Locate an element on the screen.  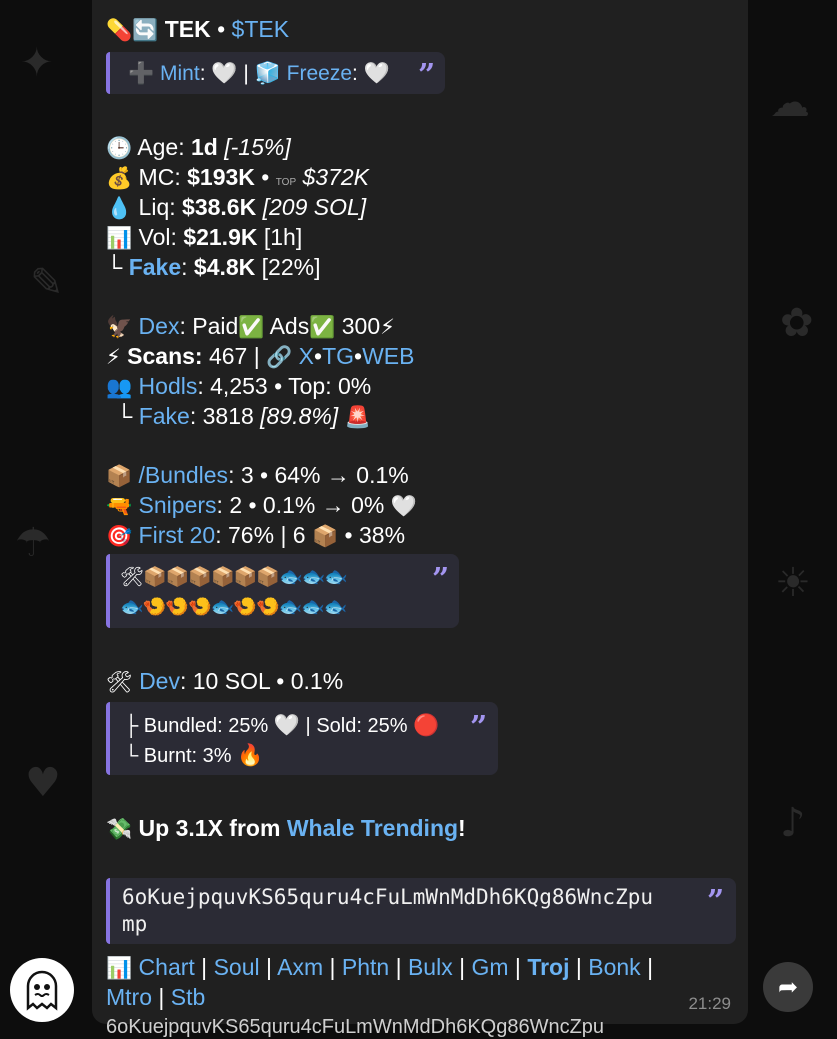
fake-holders-line: └ Fake: 3818 [89.8%] 🚨 is located at coordinates (243, 416).